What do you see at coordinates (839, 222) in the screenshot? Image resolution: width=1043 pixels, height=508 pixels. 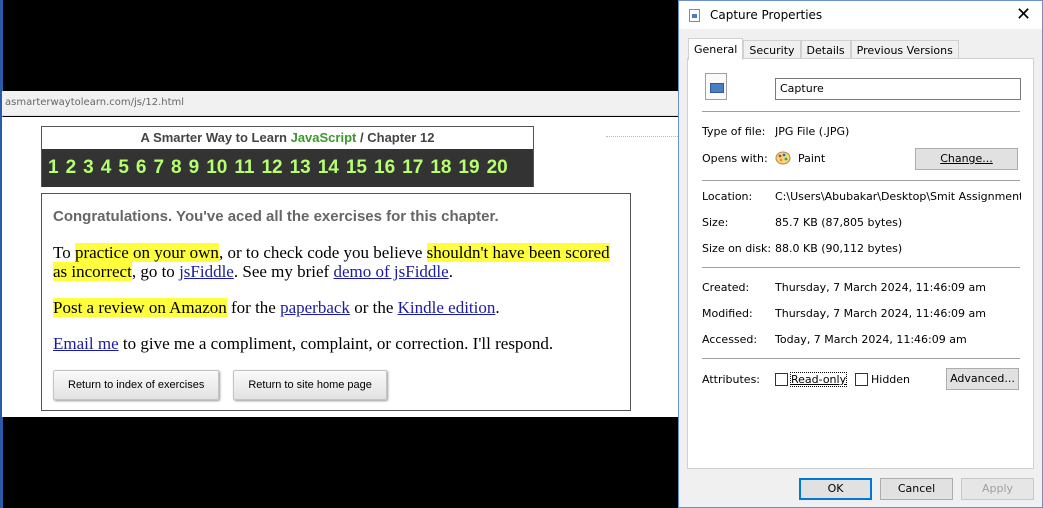 I see `size-value: 85.7 KB (87,805 bytes)` at bounding box center [839, 222].